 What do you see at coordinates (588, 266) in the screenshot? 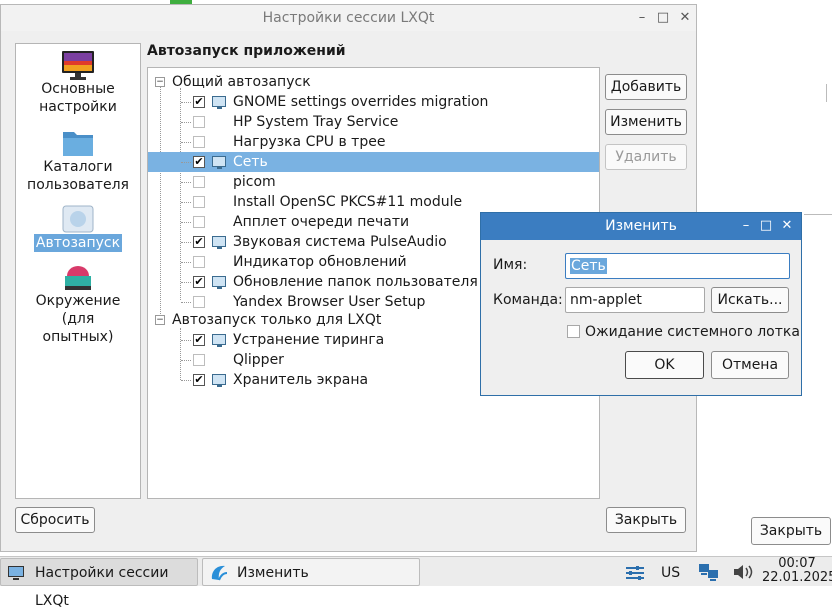
I see `name-value: Сеть` at bounding box center [588, 266].